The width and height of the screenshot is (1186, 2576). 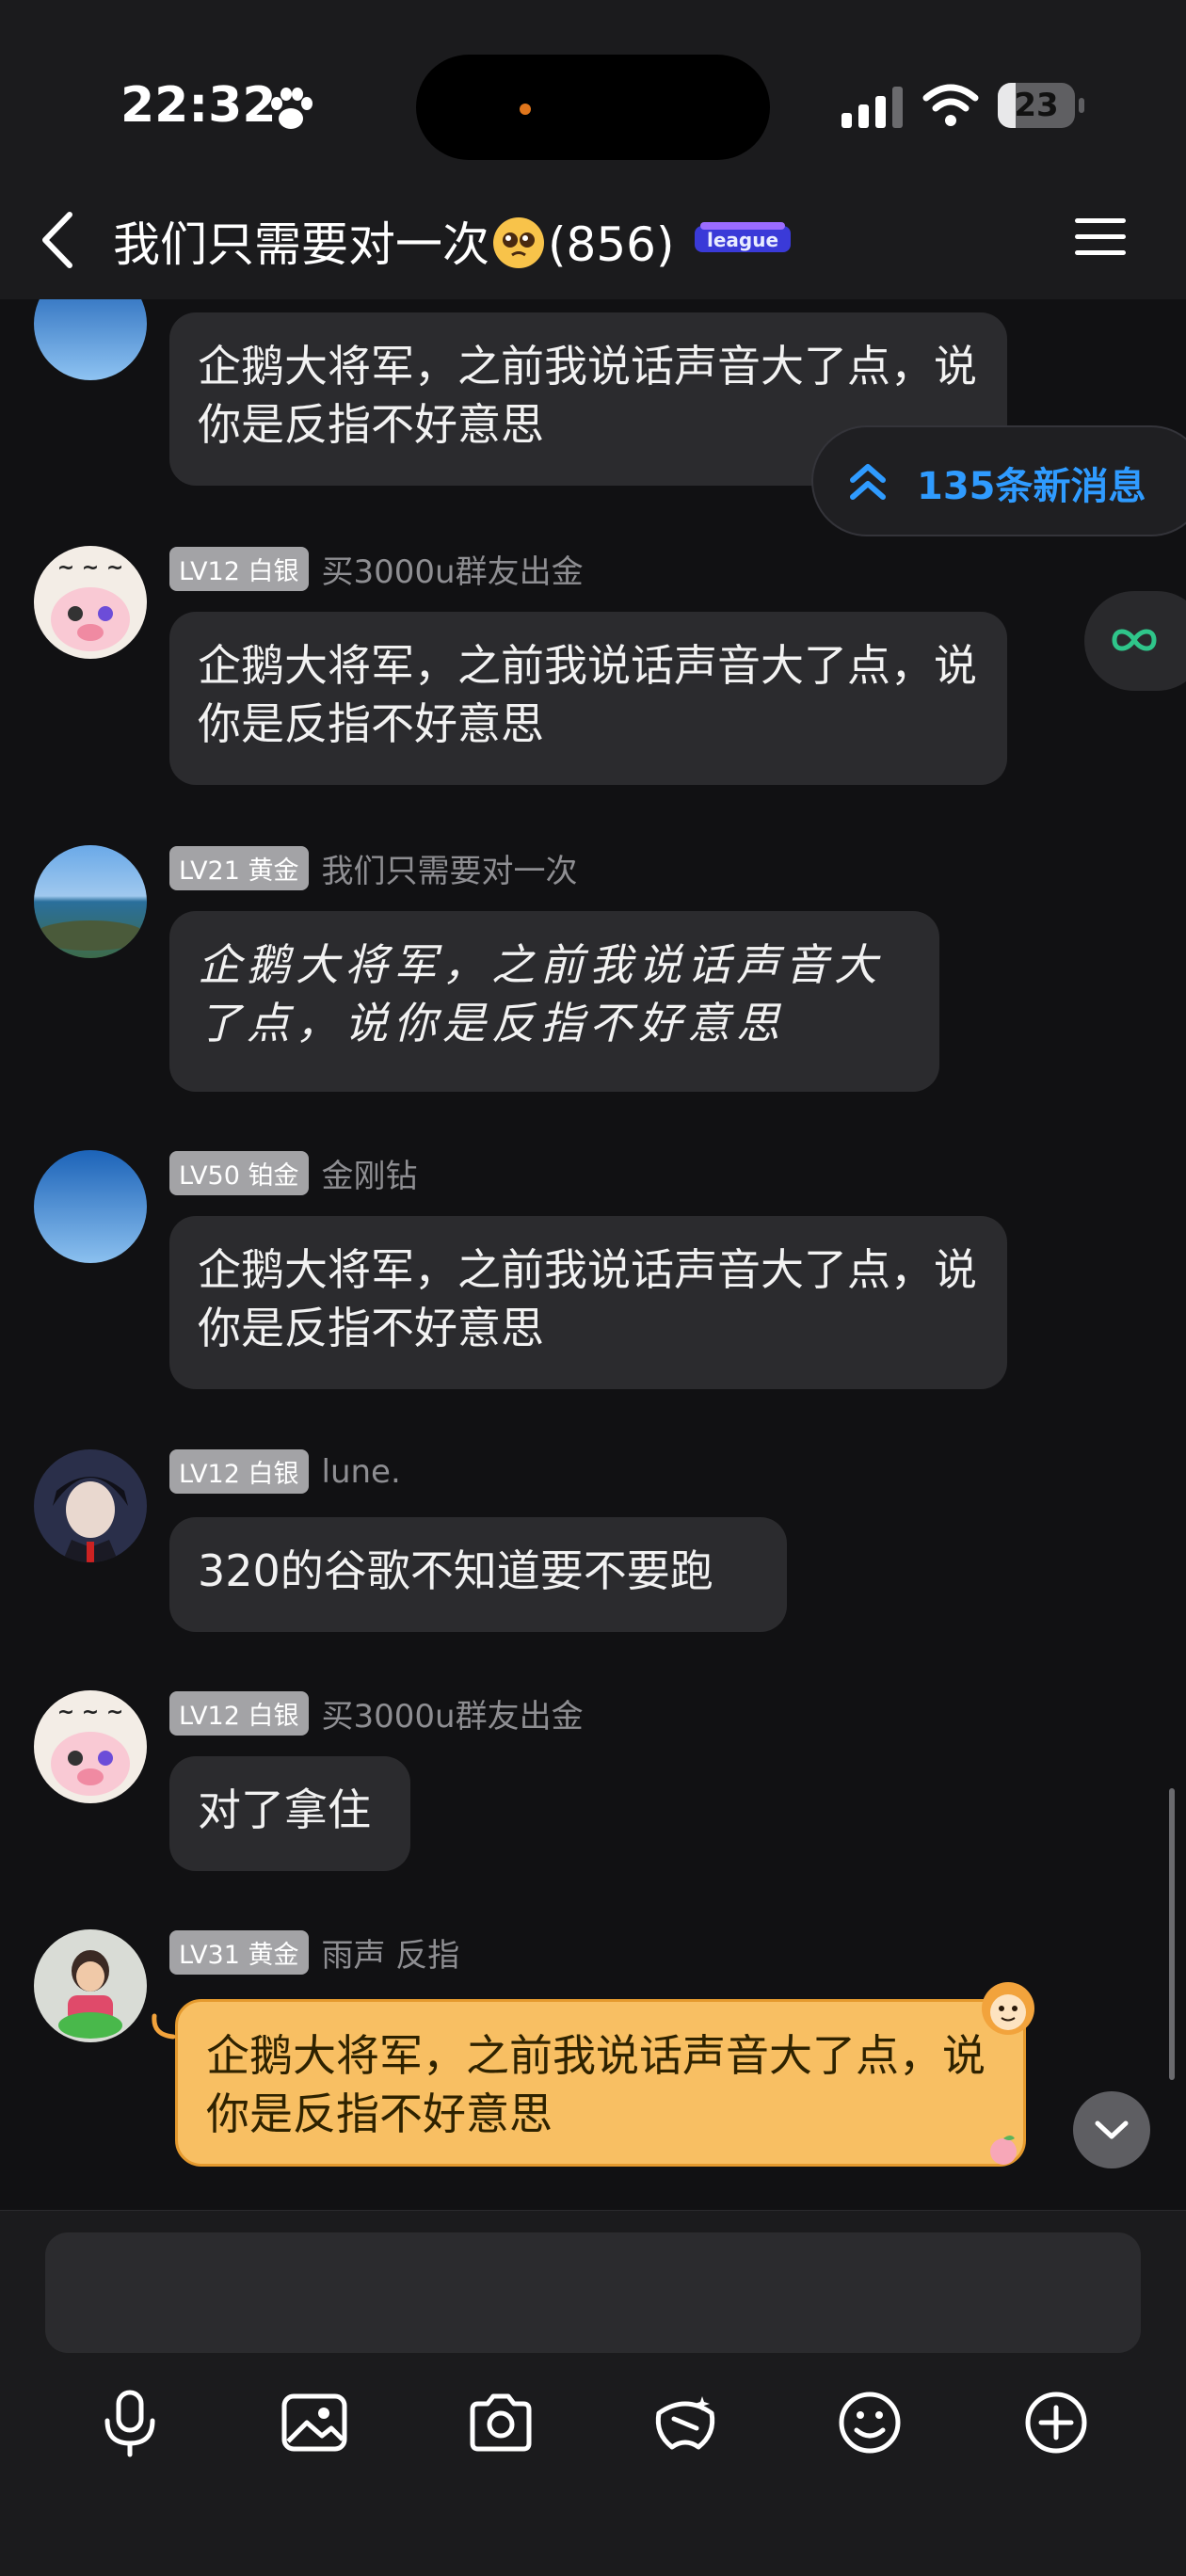 What do you see at coordinates (600, 2083) in the screenshot?
I see `message-bubble-themed: 企鹅大将军，之前我说话声音大了点，说你是反指不好意思` at bounding box center [600, 2083].